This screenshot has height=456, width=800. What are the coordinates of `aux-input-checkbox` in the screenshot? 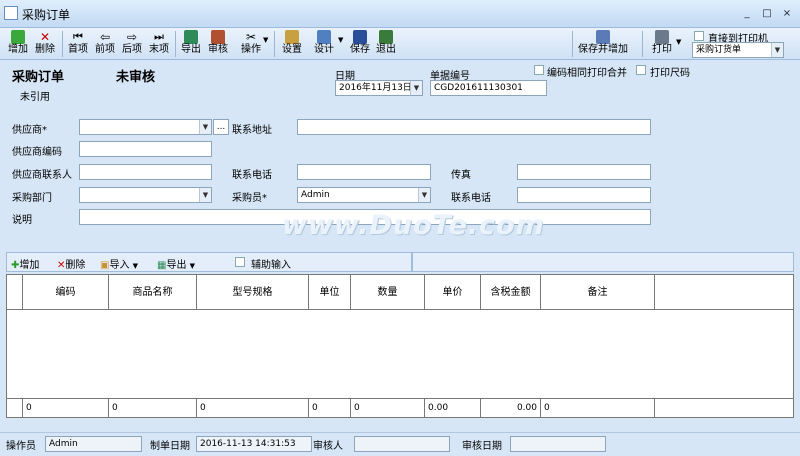 It's located at (240, 262).